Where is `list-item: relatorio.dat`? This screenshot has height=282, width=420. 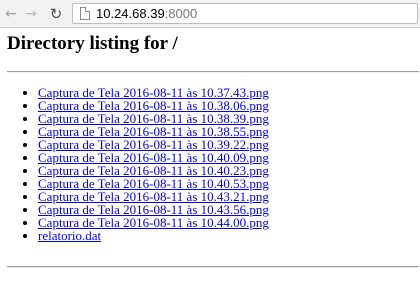 list-item: relatorio.dat is located at coordinates (153, 235).